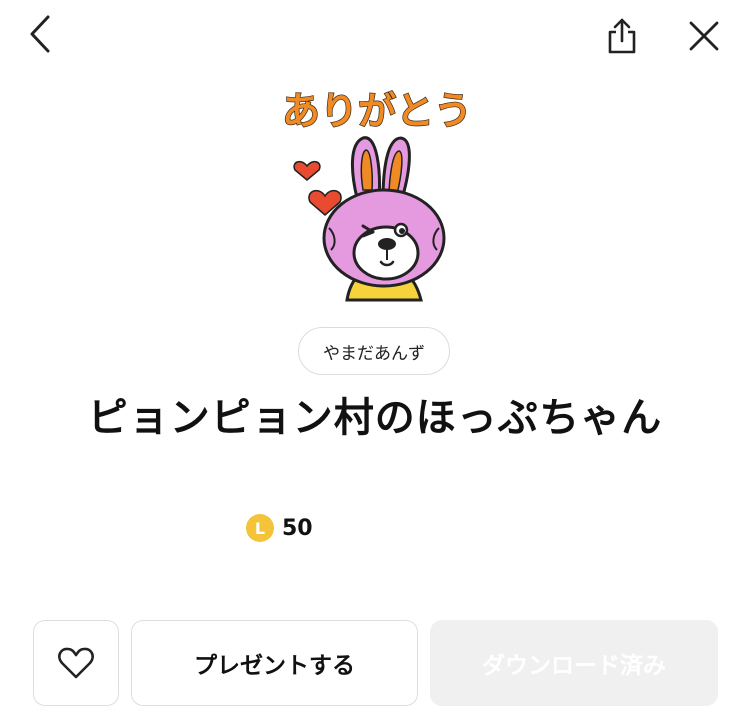  What do you see at coordinates (260, 528) in the screenshot?
I see `line-coin-icon: L` at bounding box center [260, 528].